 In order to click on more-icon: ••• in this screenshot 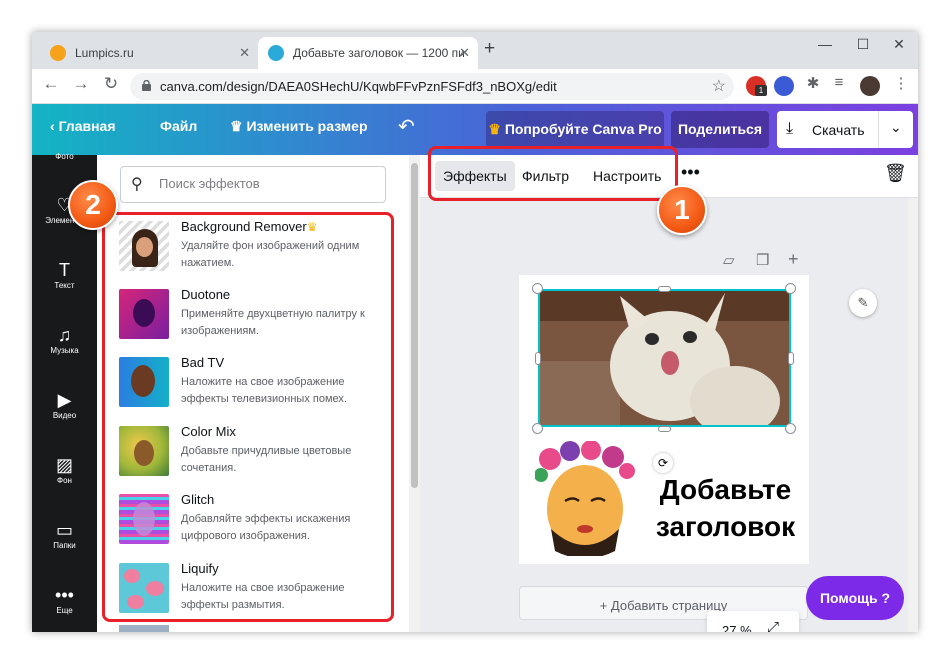, I will do `click(64, 595)`.